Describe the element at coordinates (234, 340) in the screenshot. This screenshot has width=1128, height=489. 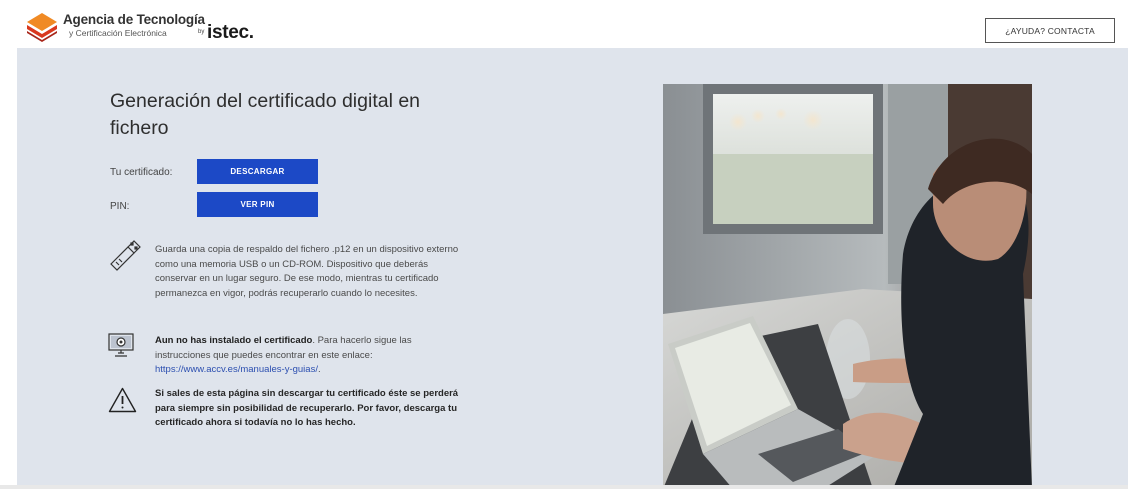
I see `install-note-bold: Aun no has instalado el certificado` at that location.